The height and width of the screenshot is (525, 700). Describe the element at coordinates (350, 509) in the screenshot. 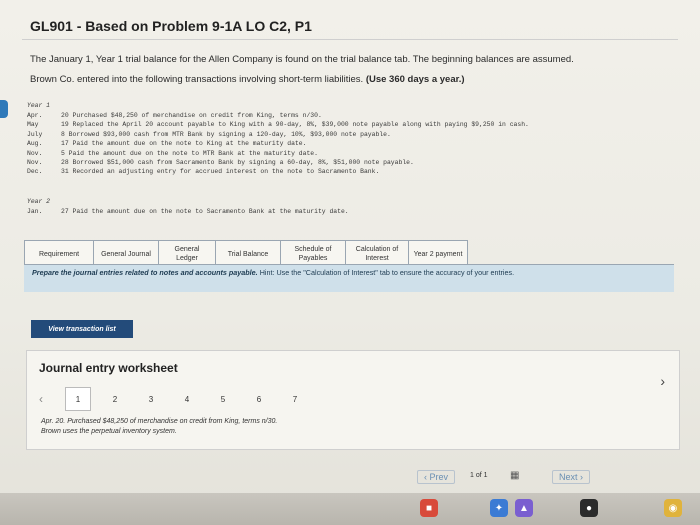

I see `os-dock: ■ ✦ ▲ ● ◉` at that location.